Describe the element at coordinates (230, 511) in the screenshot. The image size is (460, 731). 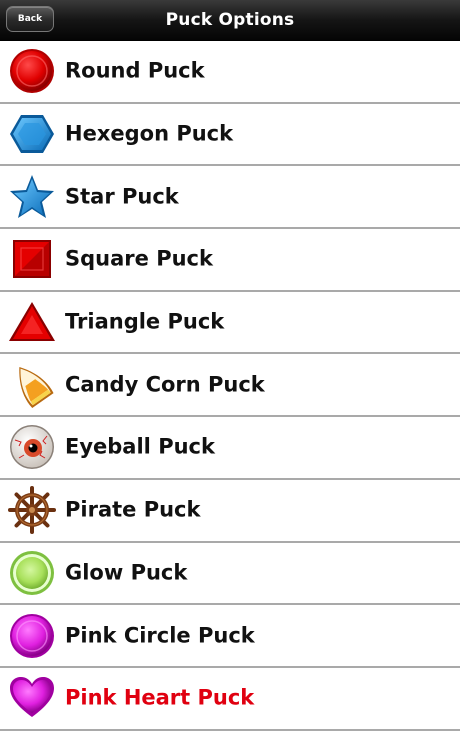
I see `list-item-pirate-puck: Pirate Puck` at that location.